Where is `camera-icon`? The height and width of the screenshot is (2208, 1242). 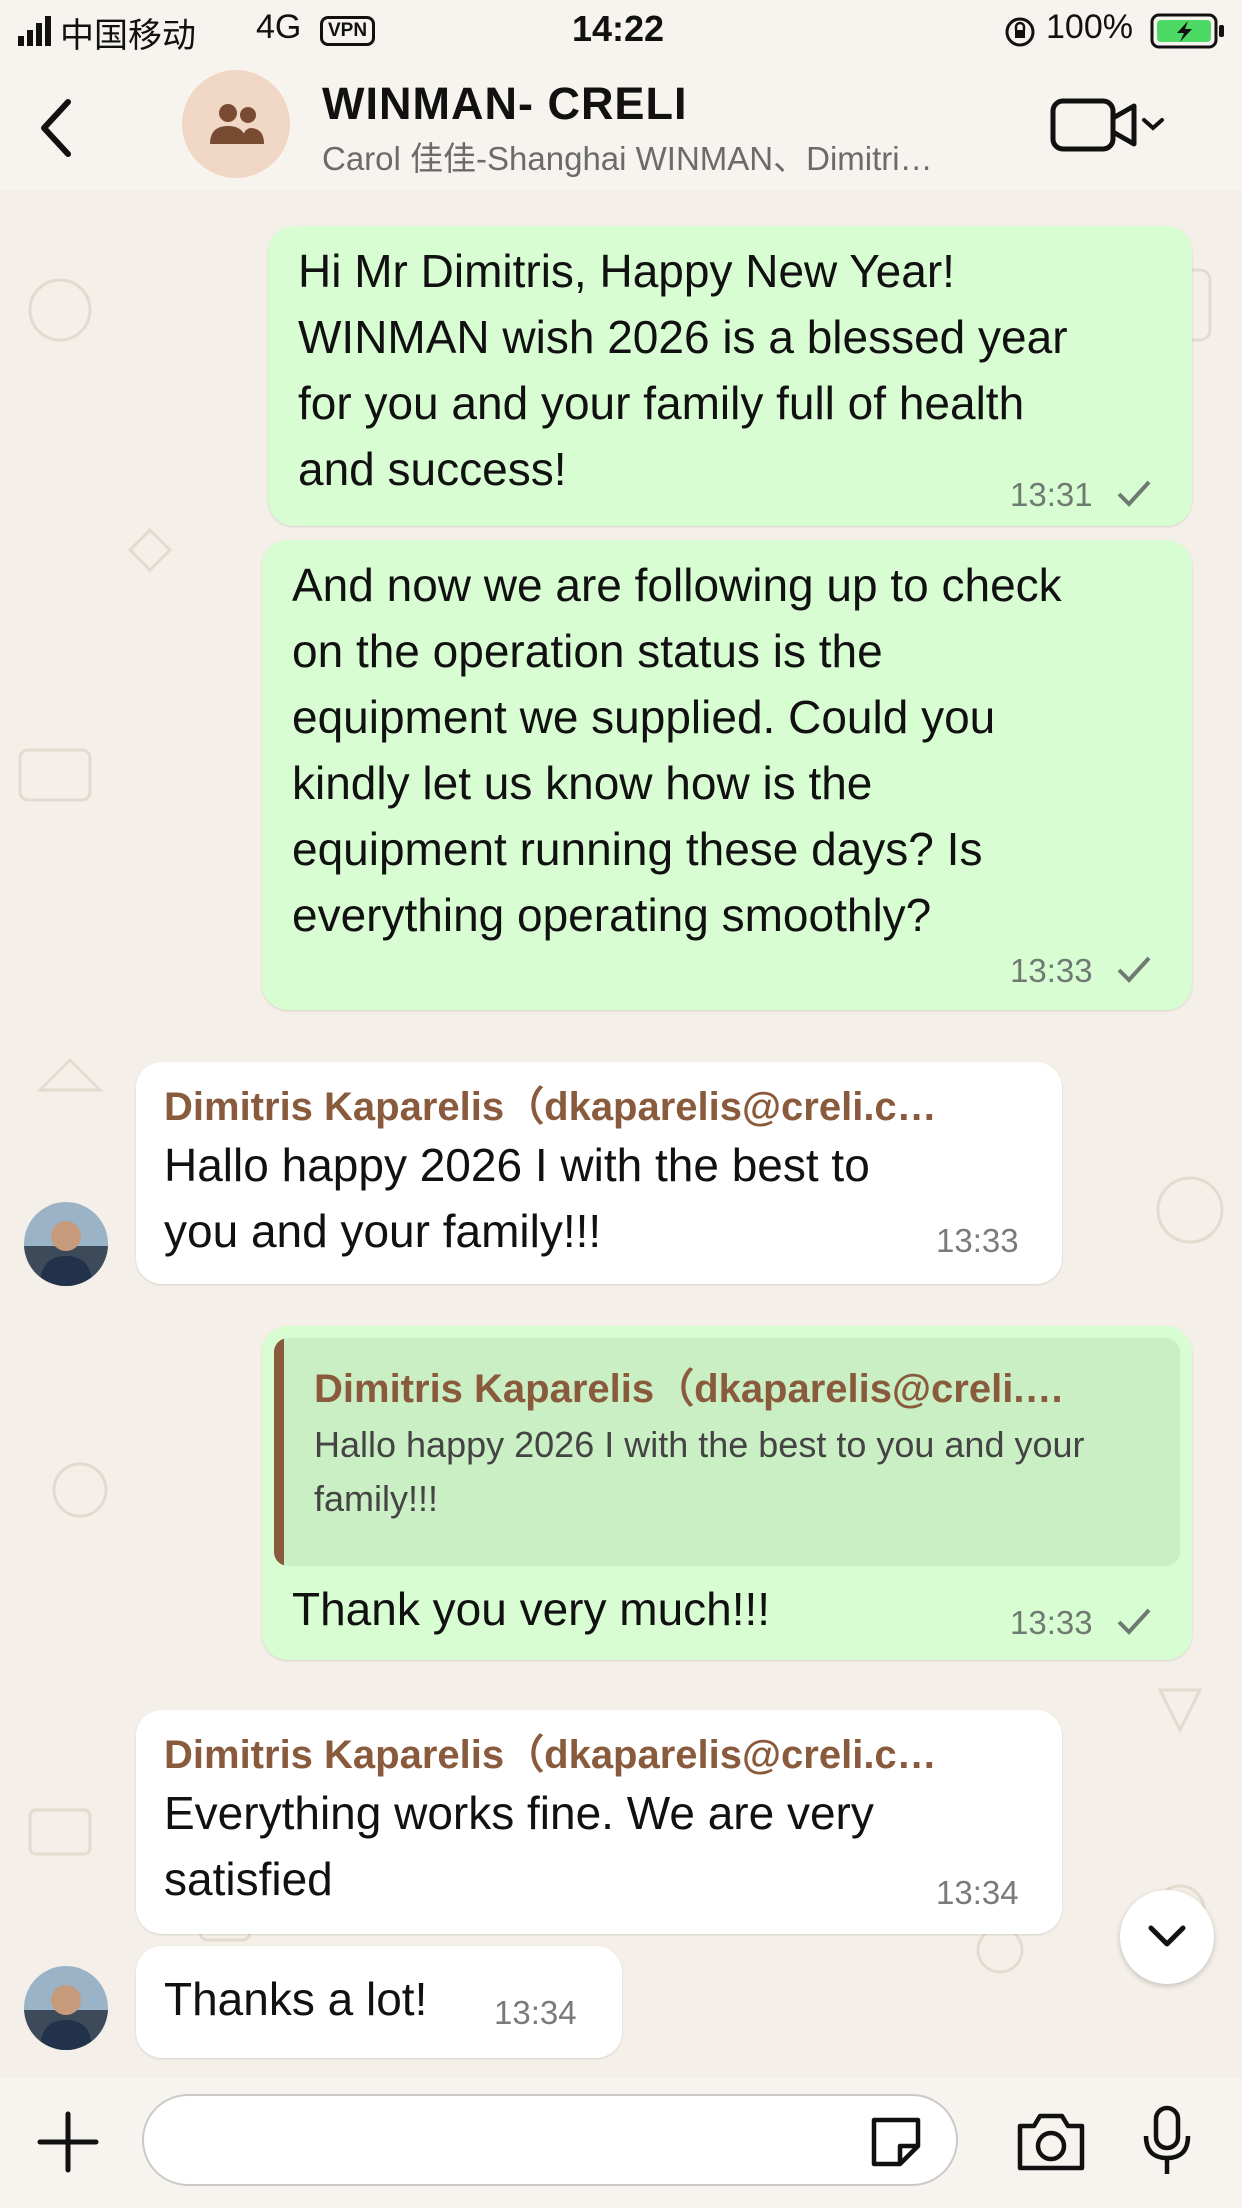 camera-icon is located at coordinates (1051, 2141).